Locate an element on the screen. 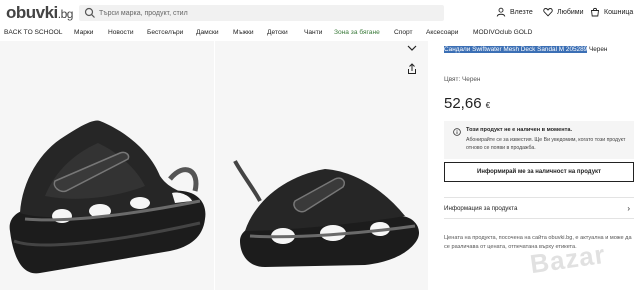  color-value: Черен is located at coordinates (471, 79).